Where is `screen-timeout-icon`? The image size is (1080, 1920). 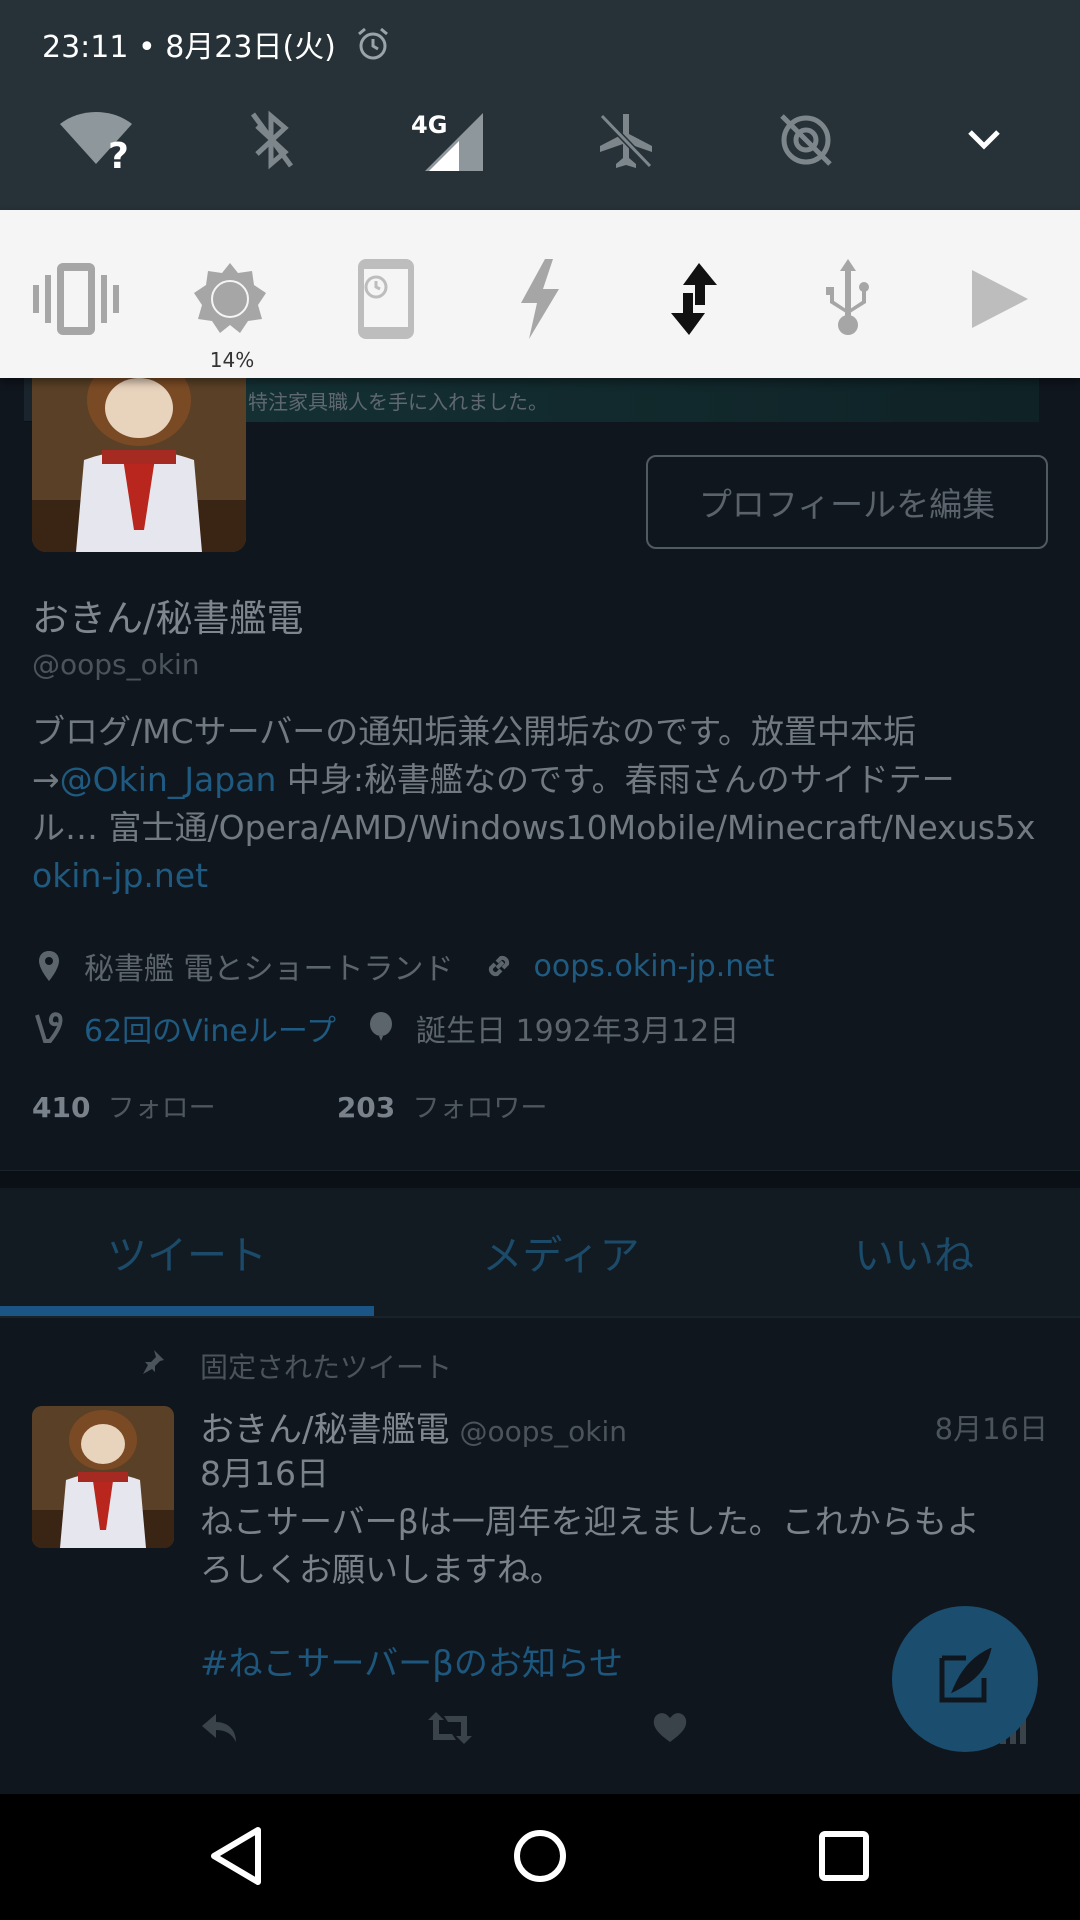
screen-timeout-icon is located at coordinates (386, 299).